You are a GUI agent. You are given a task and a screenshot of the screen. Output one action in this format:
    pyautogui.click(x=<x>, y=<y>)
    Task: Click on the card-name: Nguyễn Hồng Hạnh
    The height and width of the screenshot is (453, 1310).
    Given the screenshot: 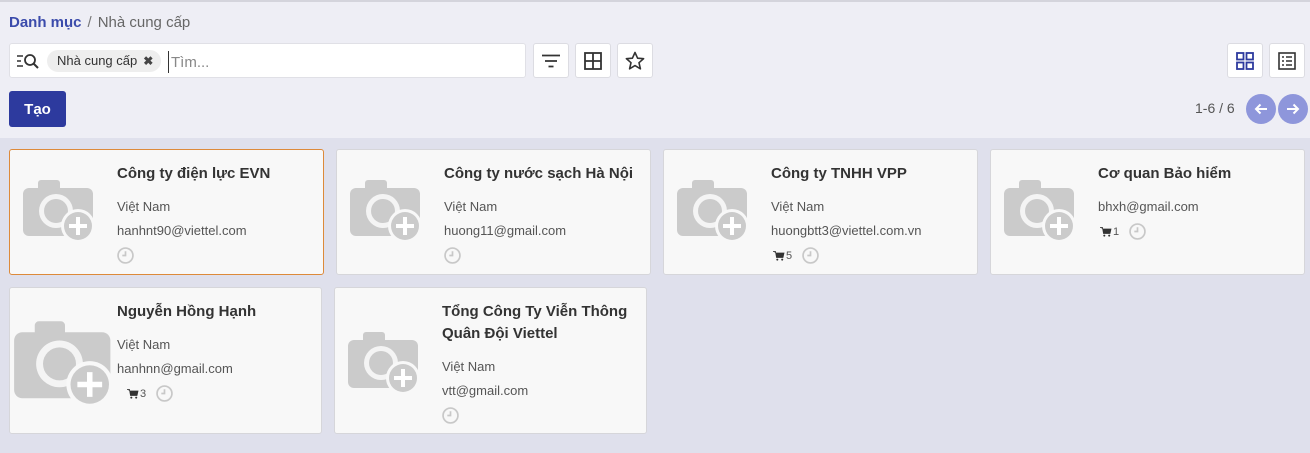 What is the action you would take?
    pyautogui.click(x=187, y=311)
    